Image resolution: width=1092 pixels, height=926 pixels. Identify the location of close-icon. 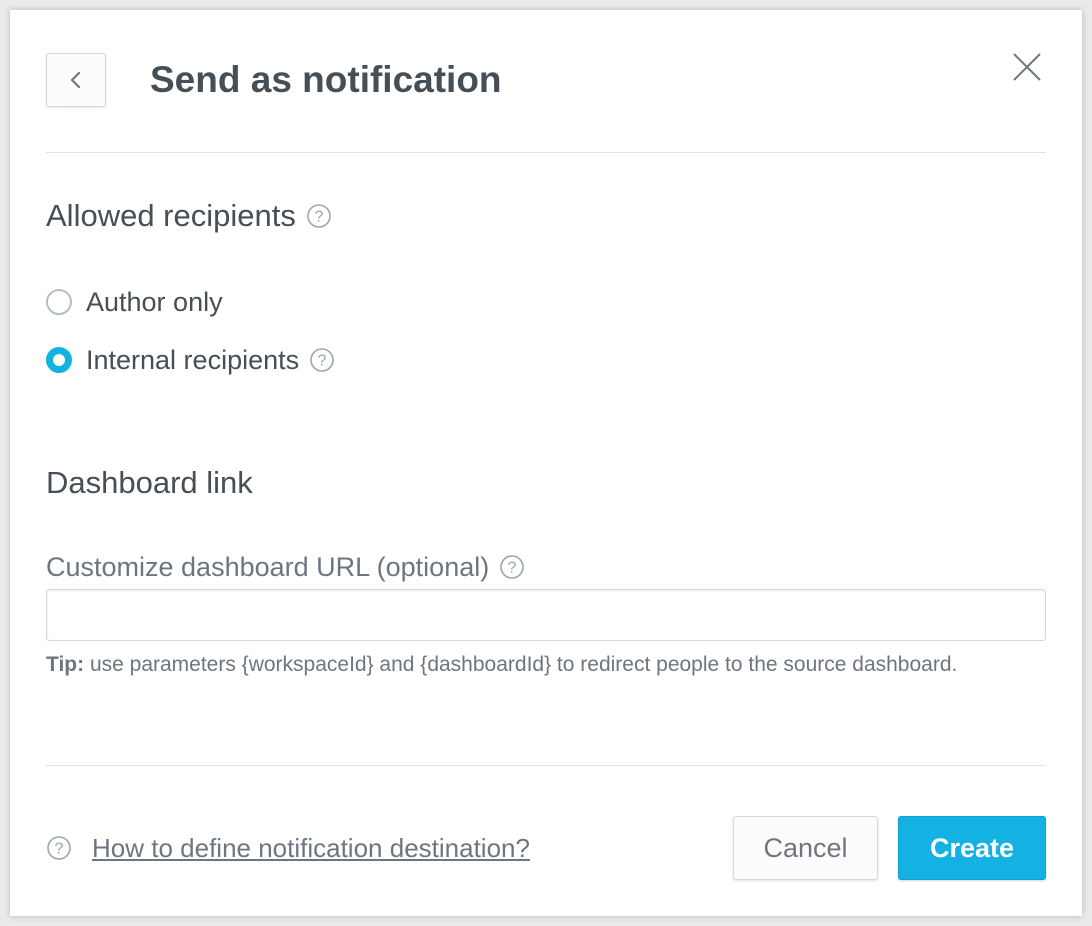
(1027, 67).